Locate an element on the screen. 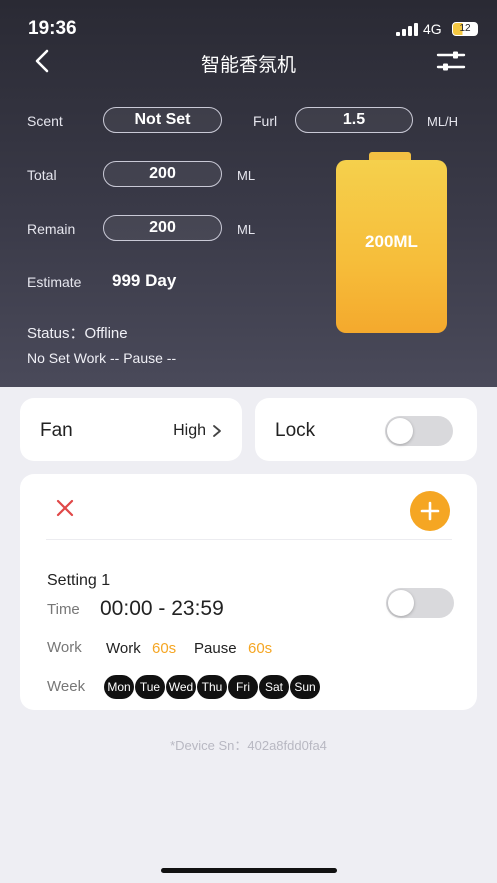  plus-icon is located at coordinates (430, 511).